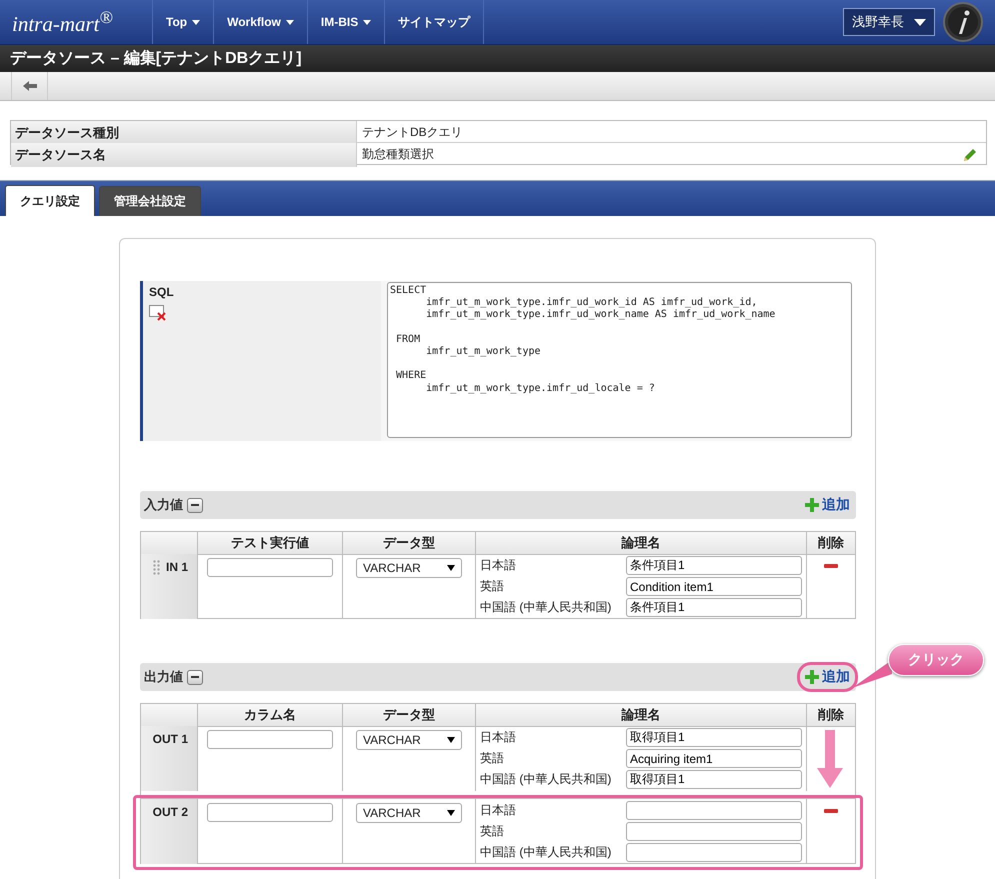 The height and width of the screenshot is (879, 995). Describe the element at coordinates (970, 155) in the screenshot. I see `pencil-icon` at that location.